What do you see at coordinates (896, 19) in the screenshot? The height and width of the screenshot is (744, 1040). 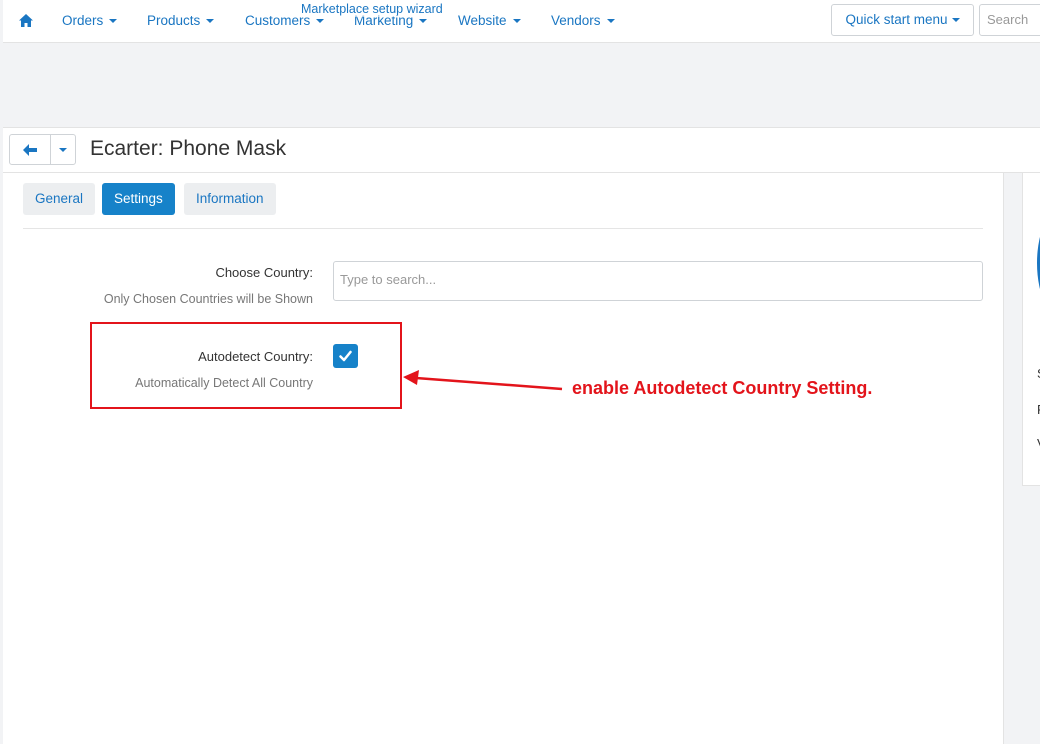 I see `quick-start-label: Quick start menu` at bounding box center [896, 19].